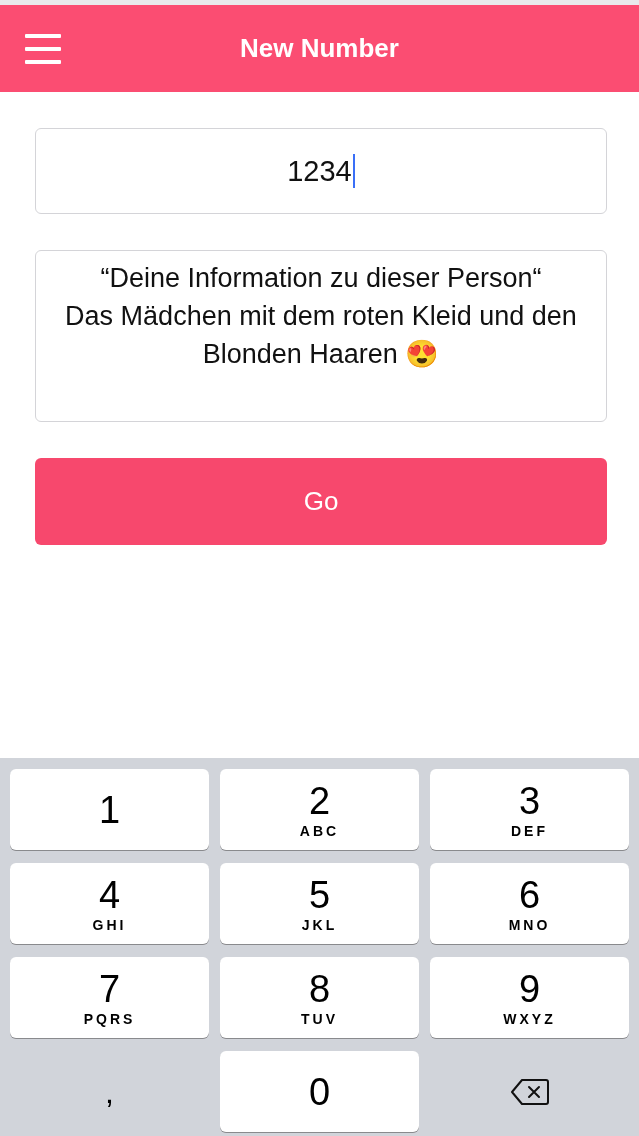  I want to click on keypad-key: 9 WXYZ, so click(529, 997).